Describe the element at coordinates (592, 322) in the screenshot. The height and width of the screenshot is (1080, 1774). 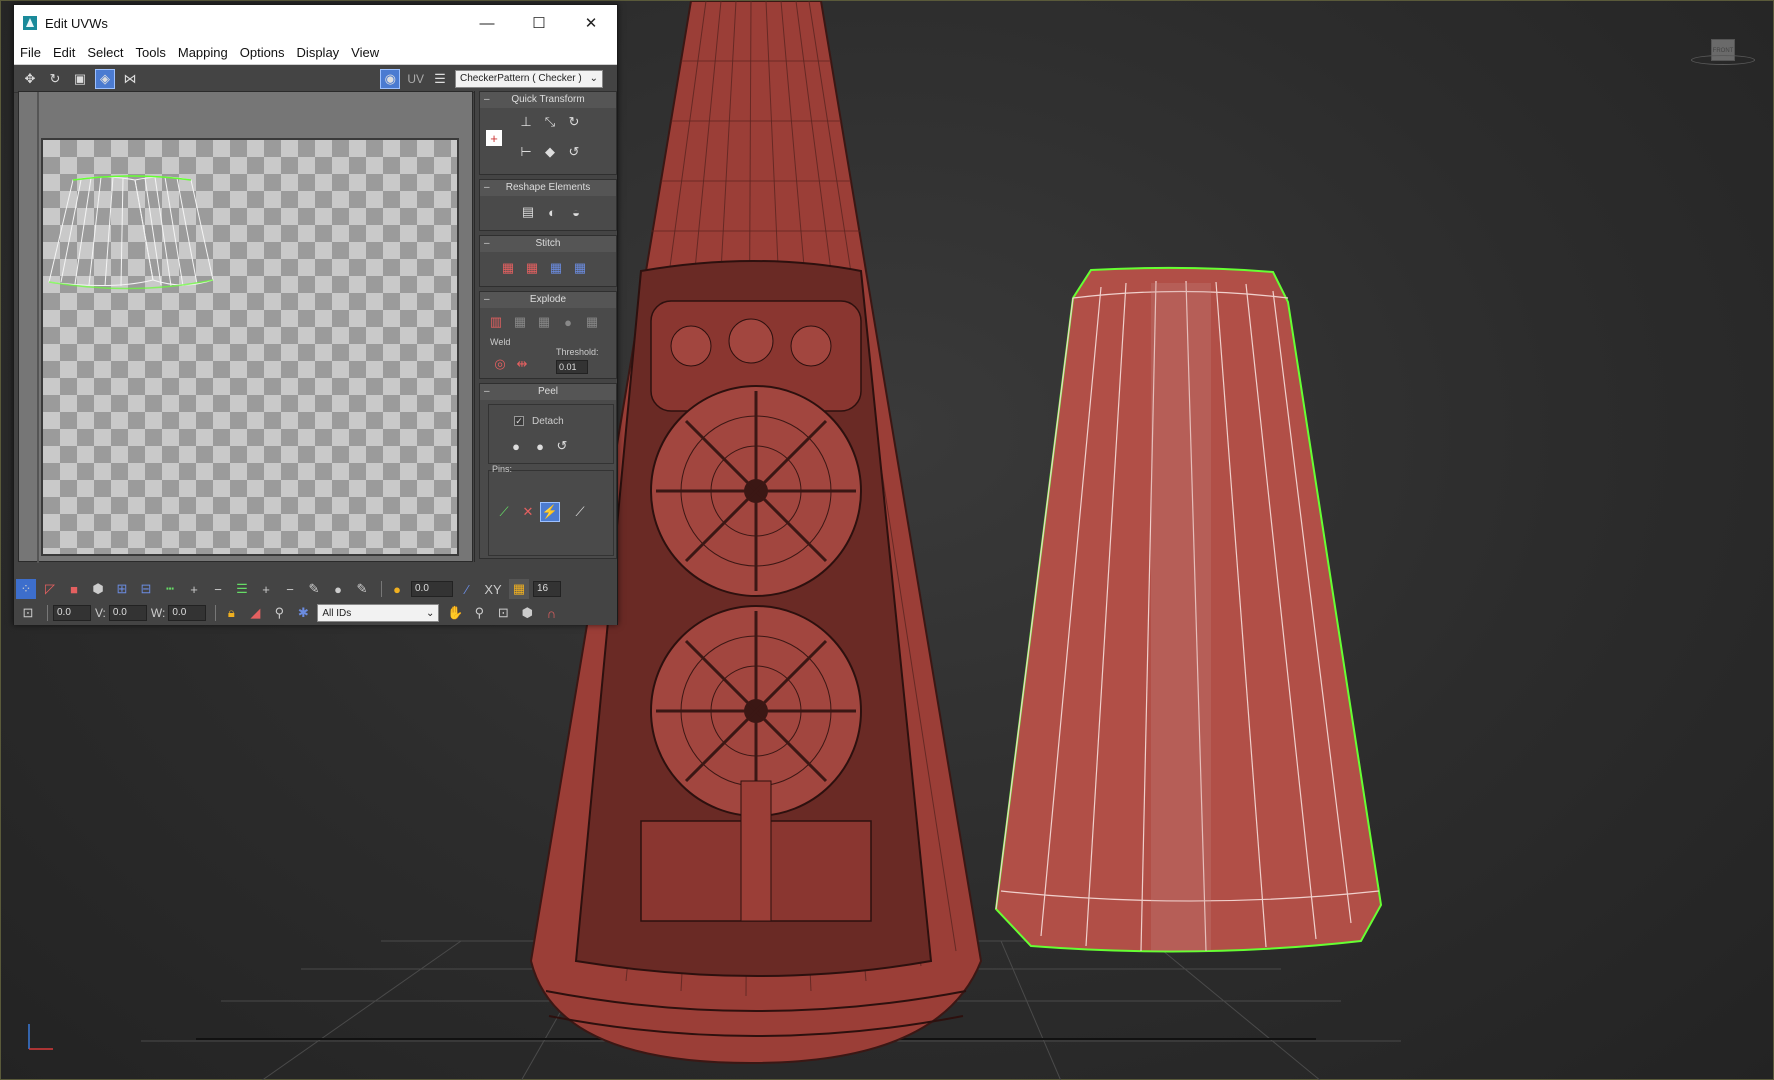
I see `explode-to-seams-icon: ▦` at that location.